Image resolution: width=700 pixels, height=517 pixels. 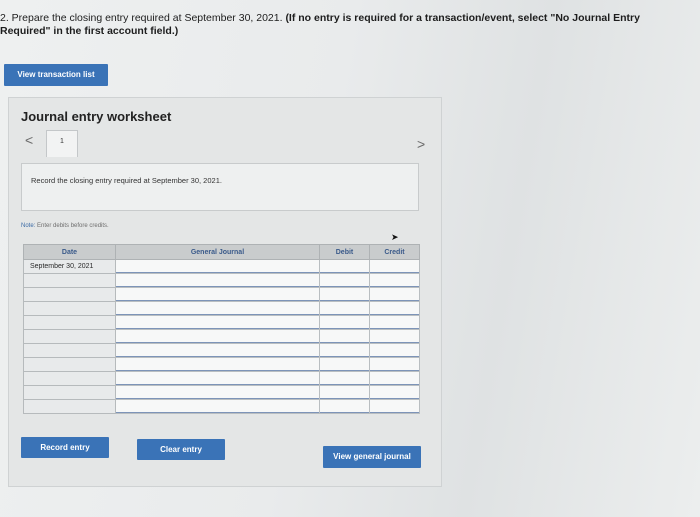 I want to click on chevron-left-icon: <, so click(x=29, y=140).